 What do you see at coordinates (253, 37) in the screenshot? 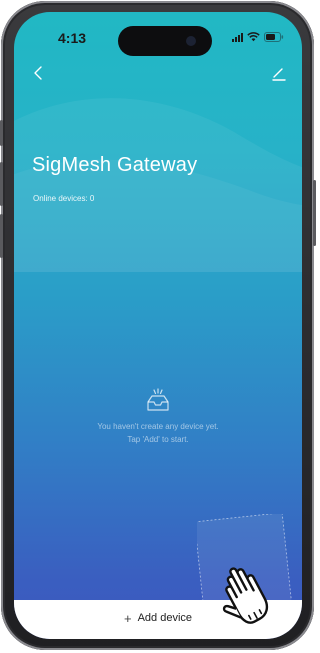
I see `wifi-icon` at bounding box center [253, 37].